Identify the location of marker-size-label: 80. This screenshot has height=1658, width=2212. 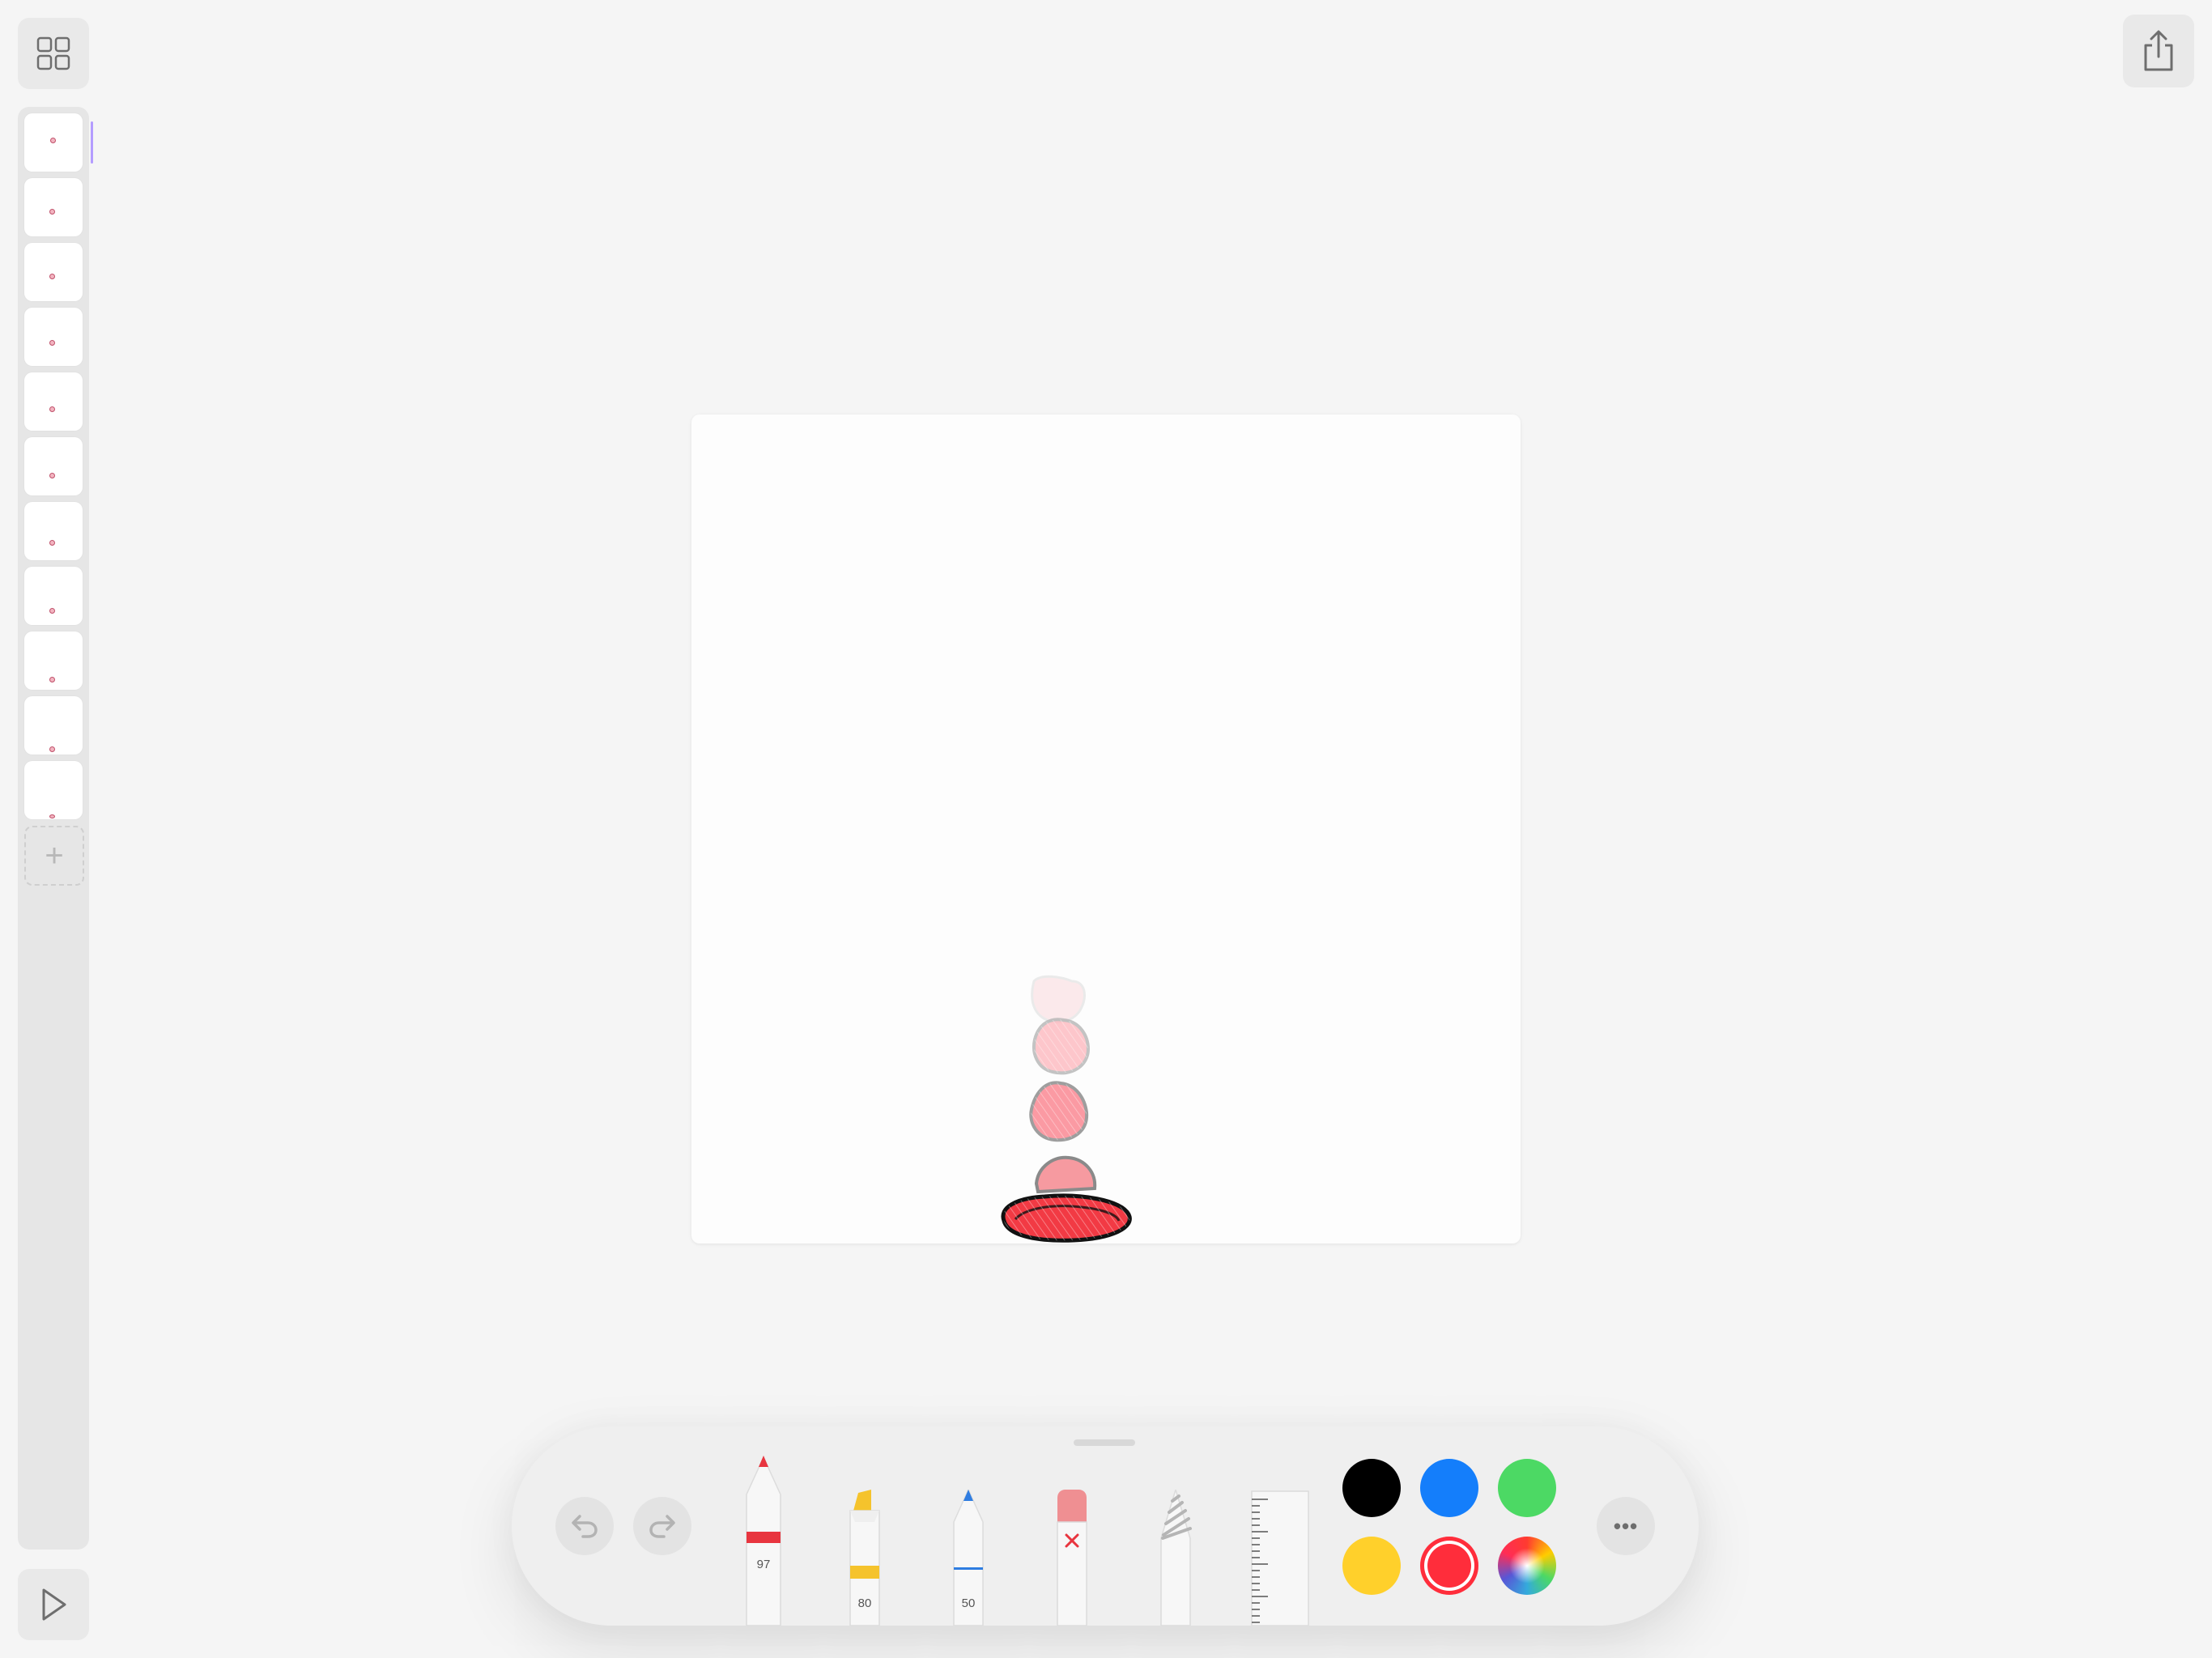
(865, 1603).